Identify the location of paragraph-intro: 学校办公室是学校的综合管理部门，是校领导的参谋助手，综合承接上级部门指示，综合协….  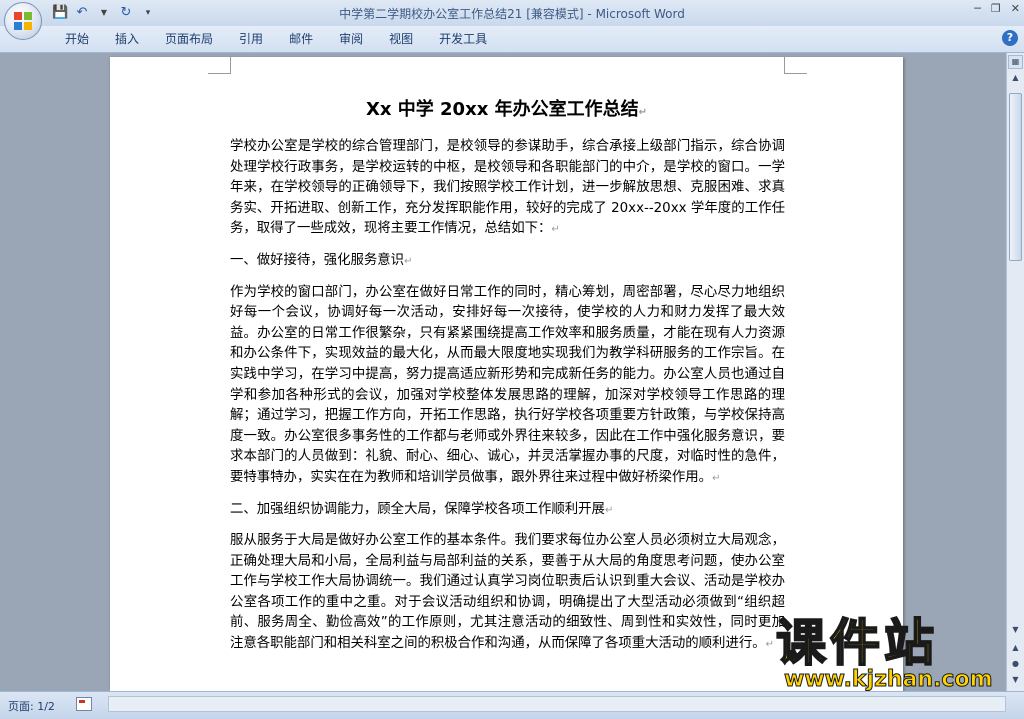
(507, 188).